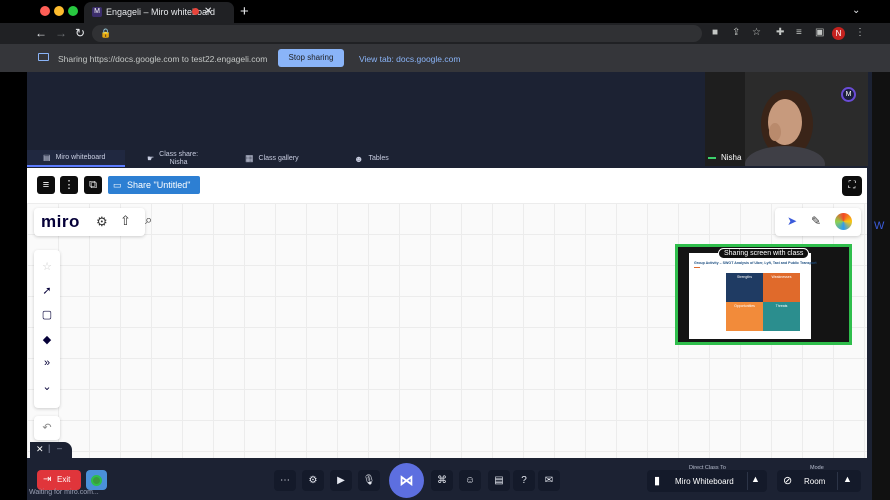 This screenshot has height=500, width=890. Describe the element at coordinates (47, 290) in the screenshot. I see `select-arrow-icon: ➚` at that location.